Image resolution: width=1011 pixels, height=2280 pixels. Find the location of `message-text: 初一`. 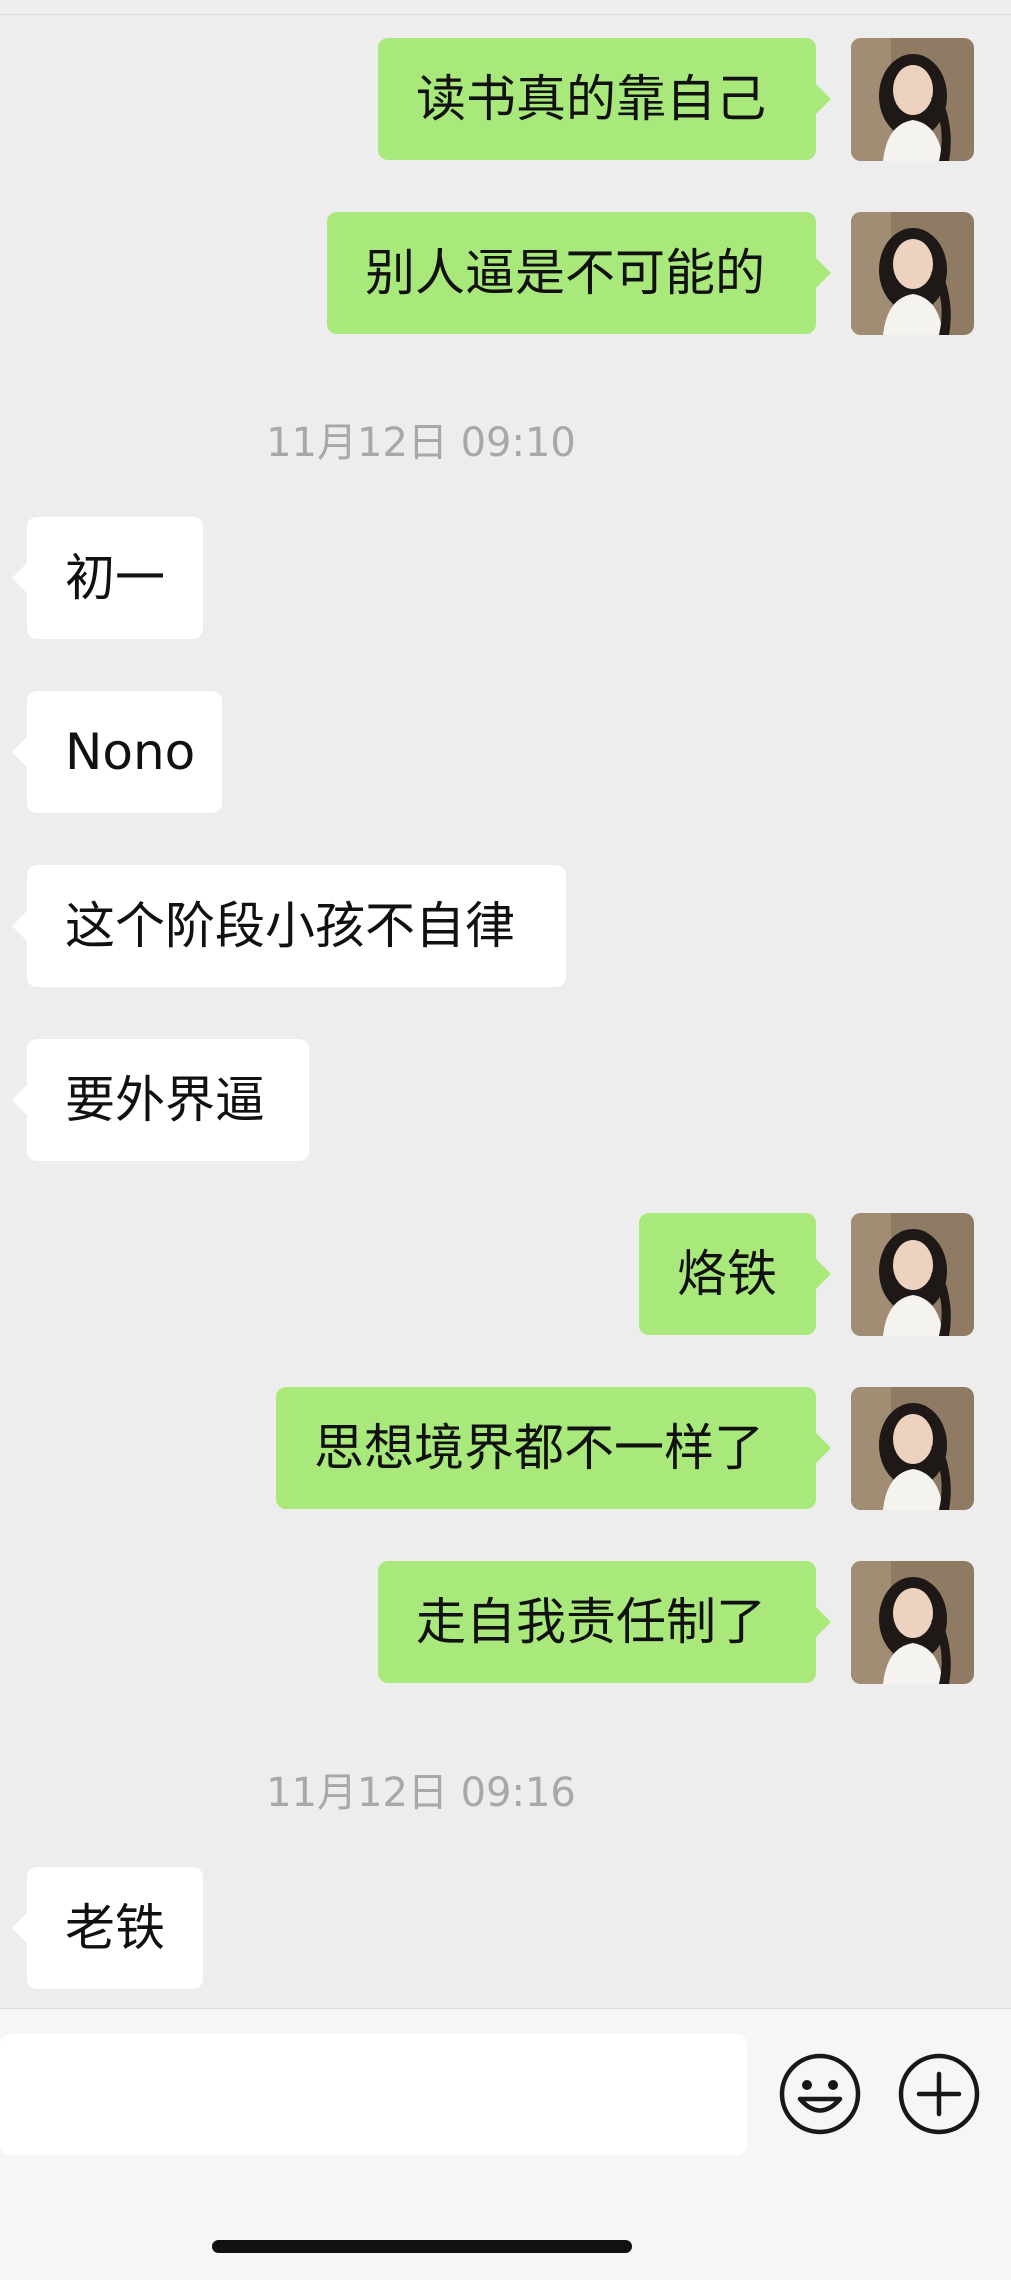

message-text: 初一 is located at coordinates (115, 578).